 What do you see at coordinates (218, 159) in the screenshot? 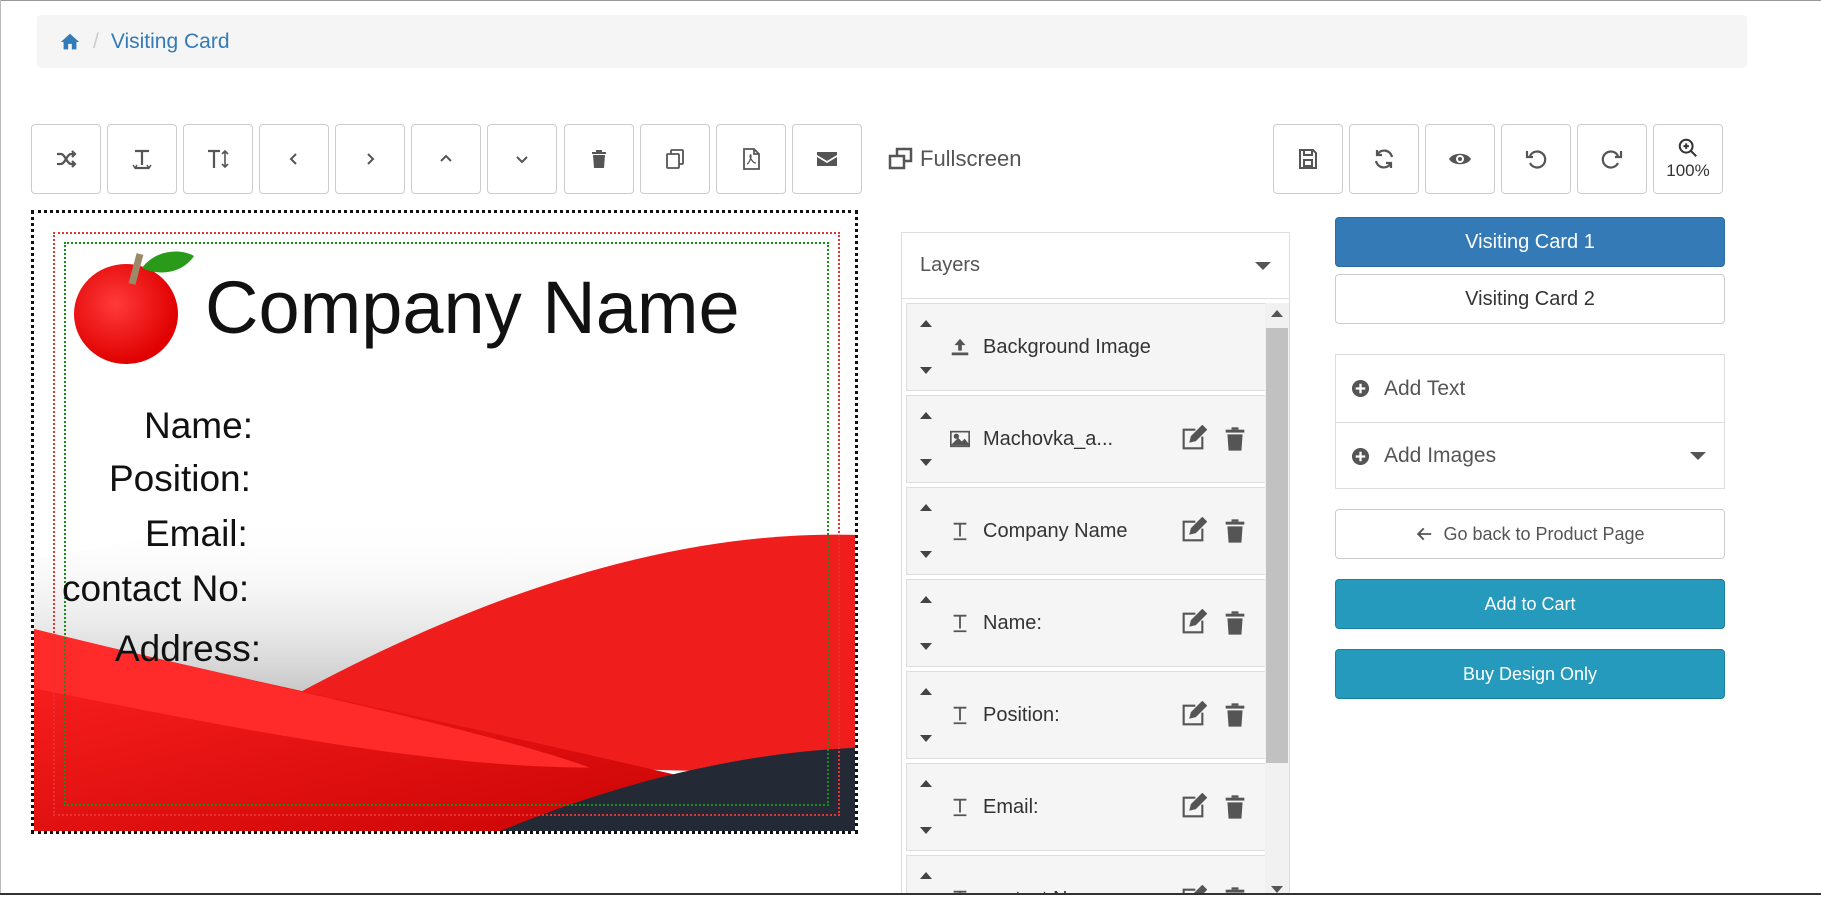
I see `text-height-button` at bounding box center [218, 159].